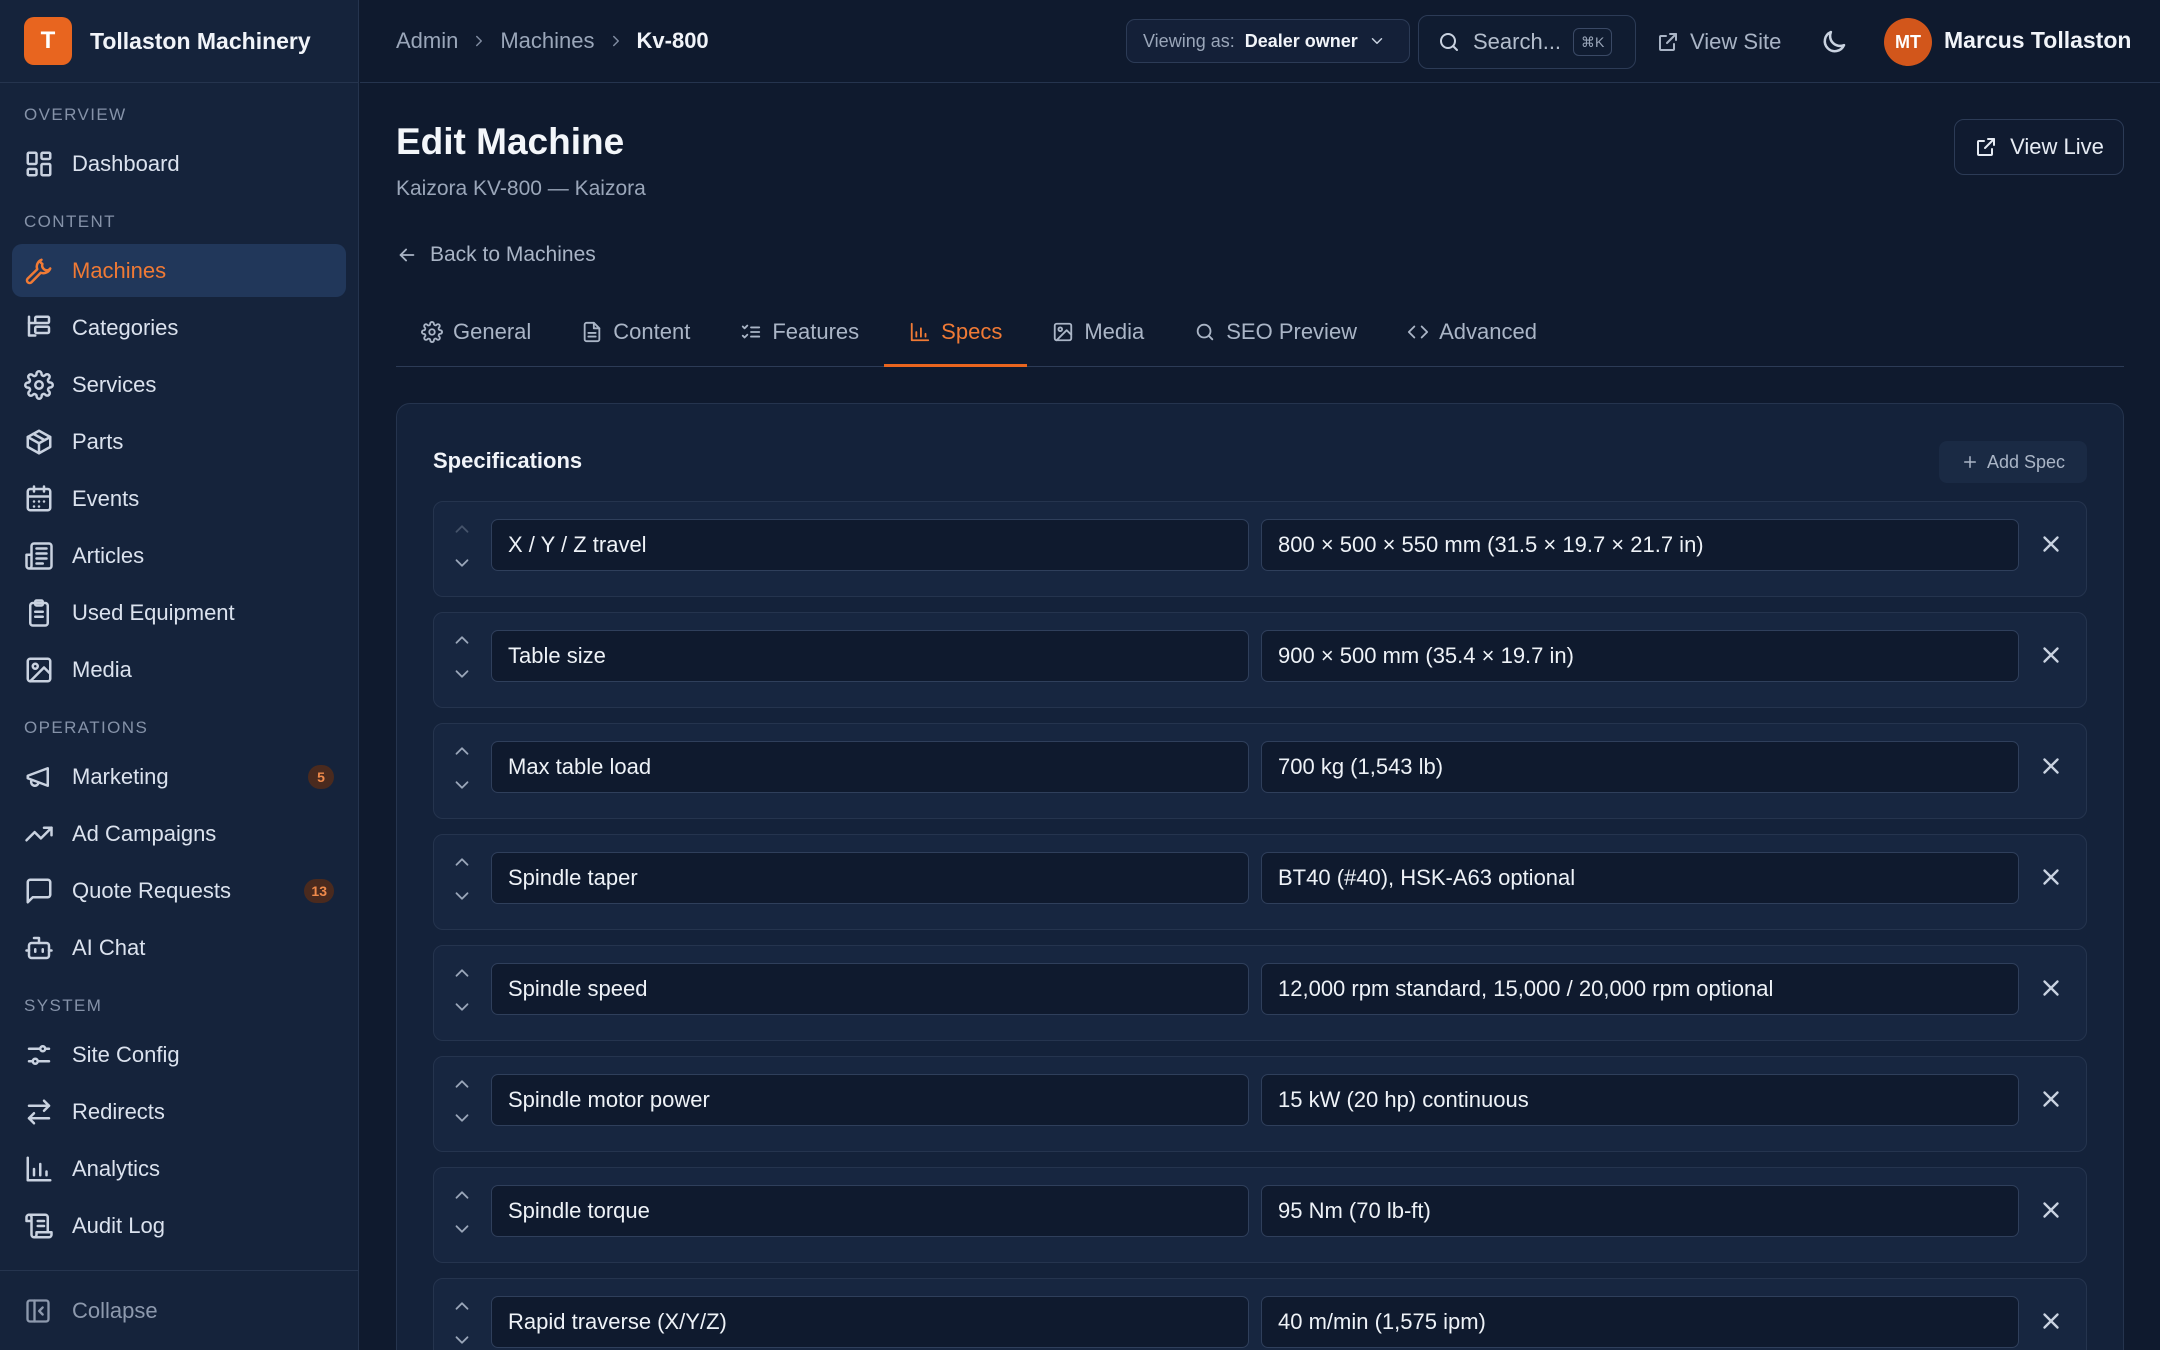 The height and width of the screenshot is (1350, 2160). I want to click on bar-chart-icon, so click(39, 1168).